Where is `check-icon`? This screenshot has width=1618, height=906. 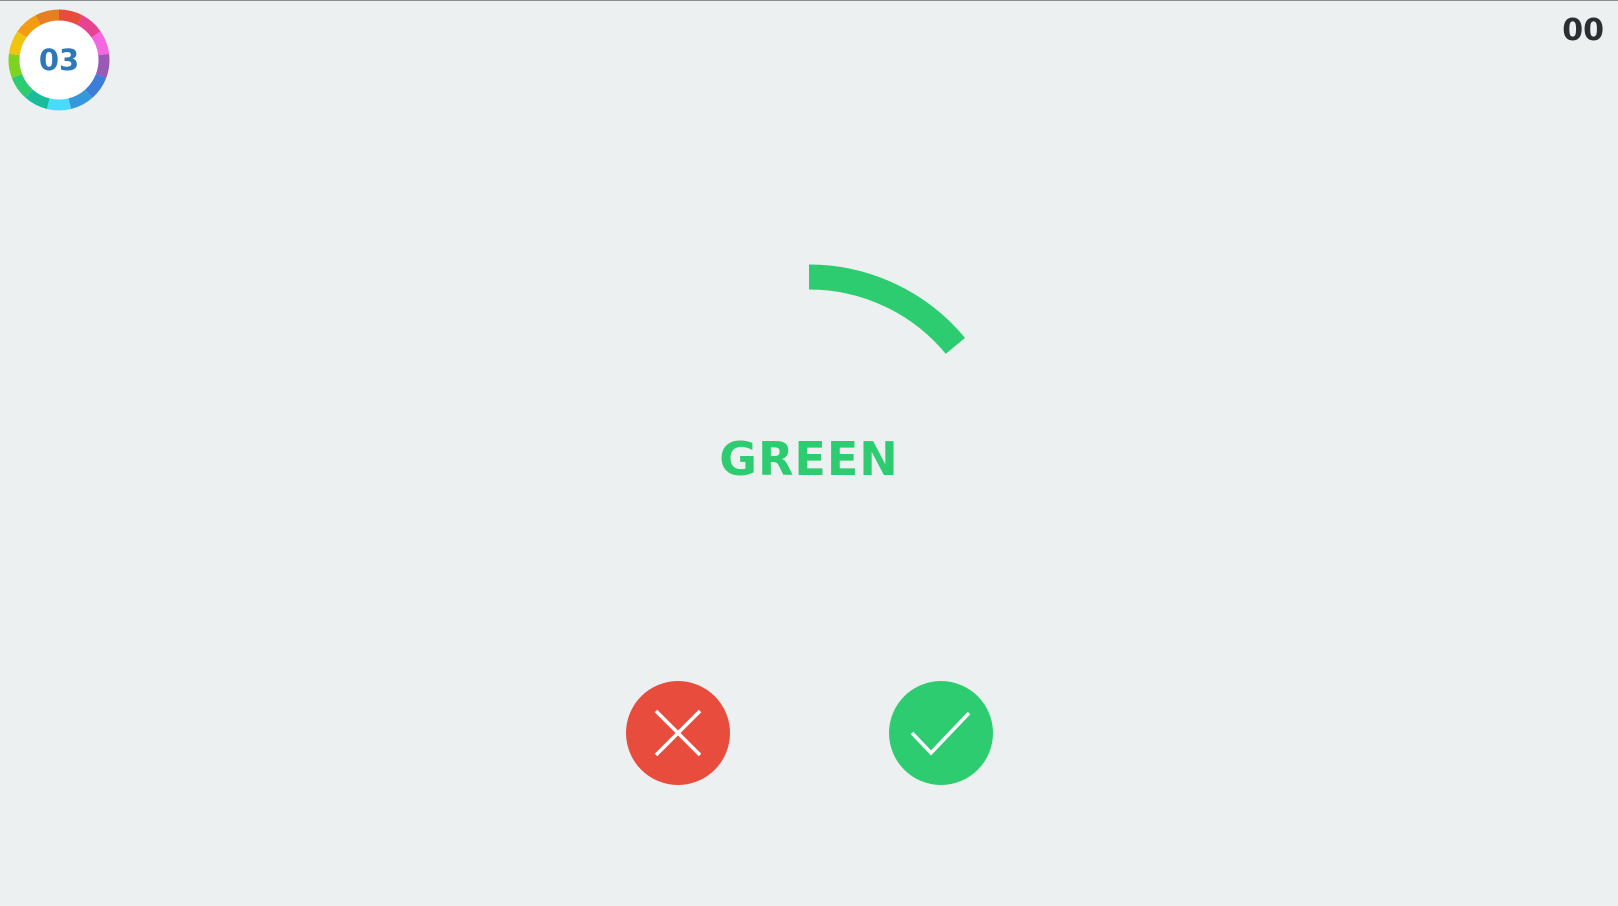
check-icon is located at coordinates (941, 733).